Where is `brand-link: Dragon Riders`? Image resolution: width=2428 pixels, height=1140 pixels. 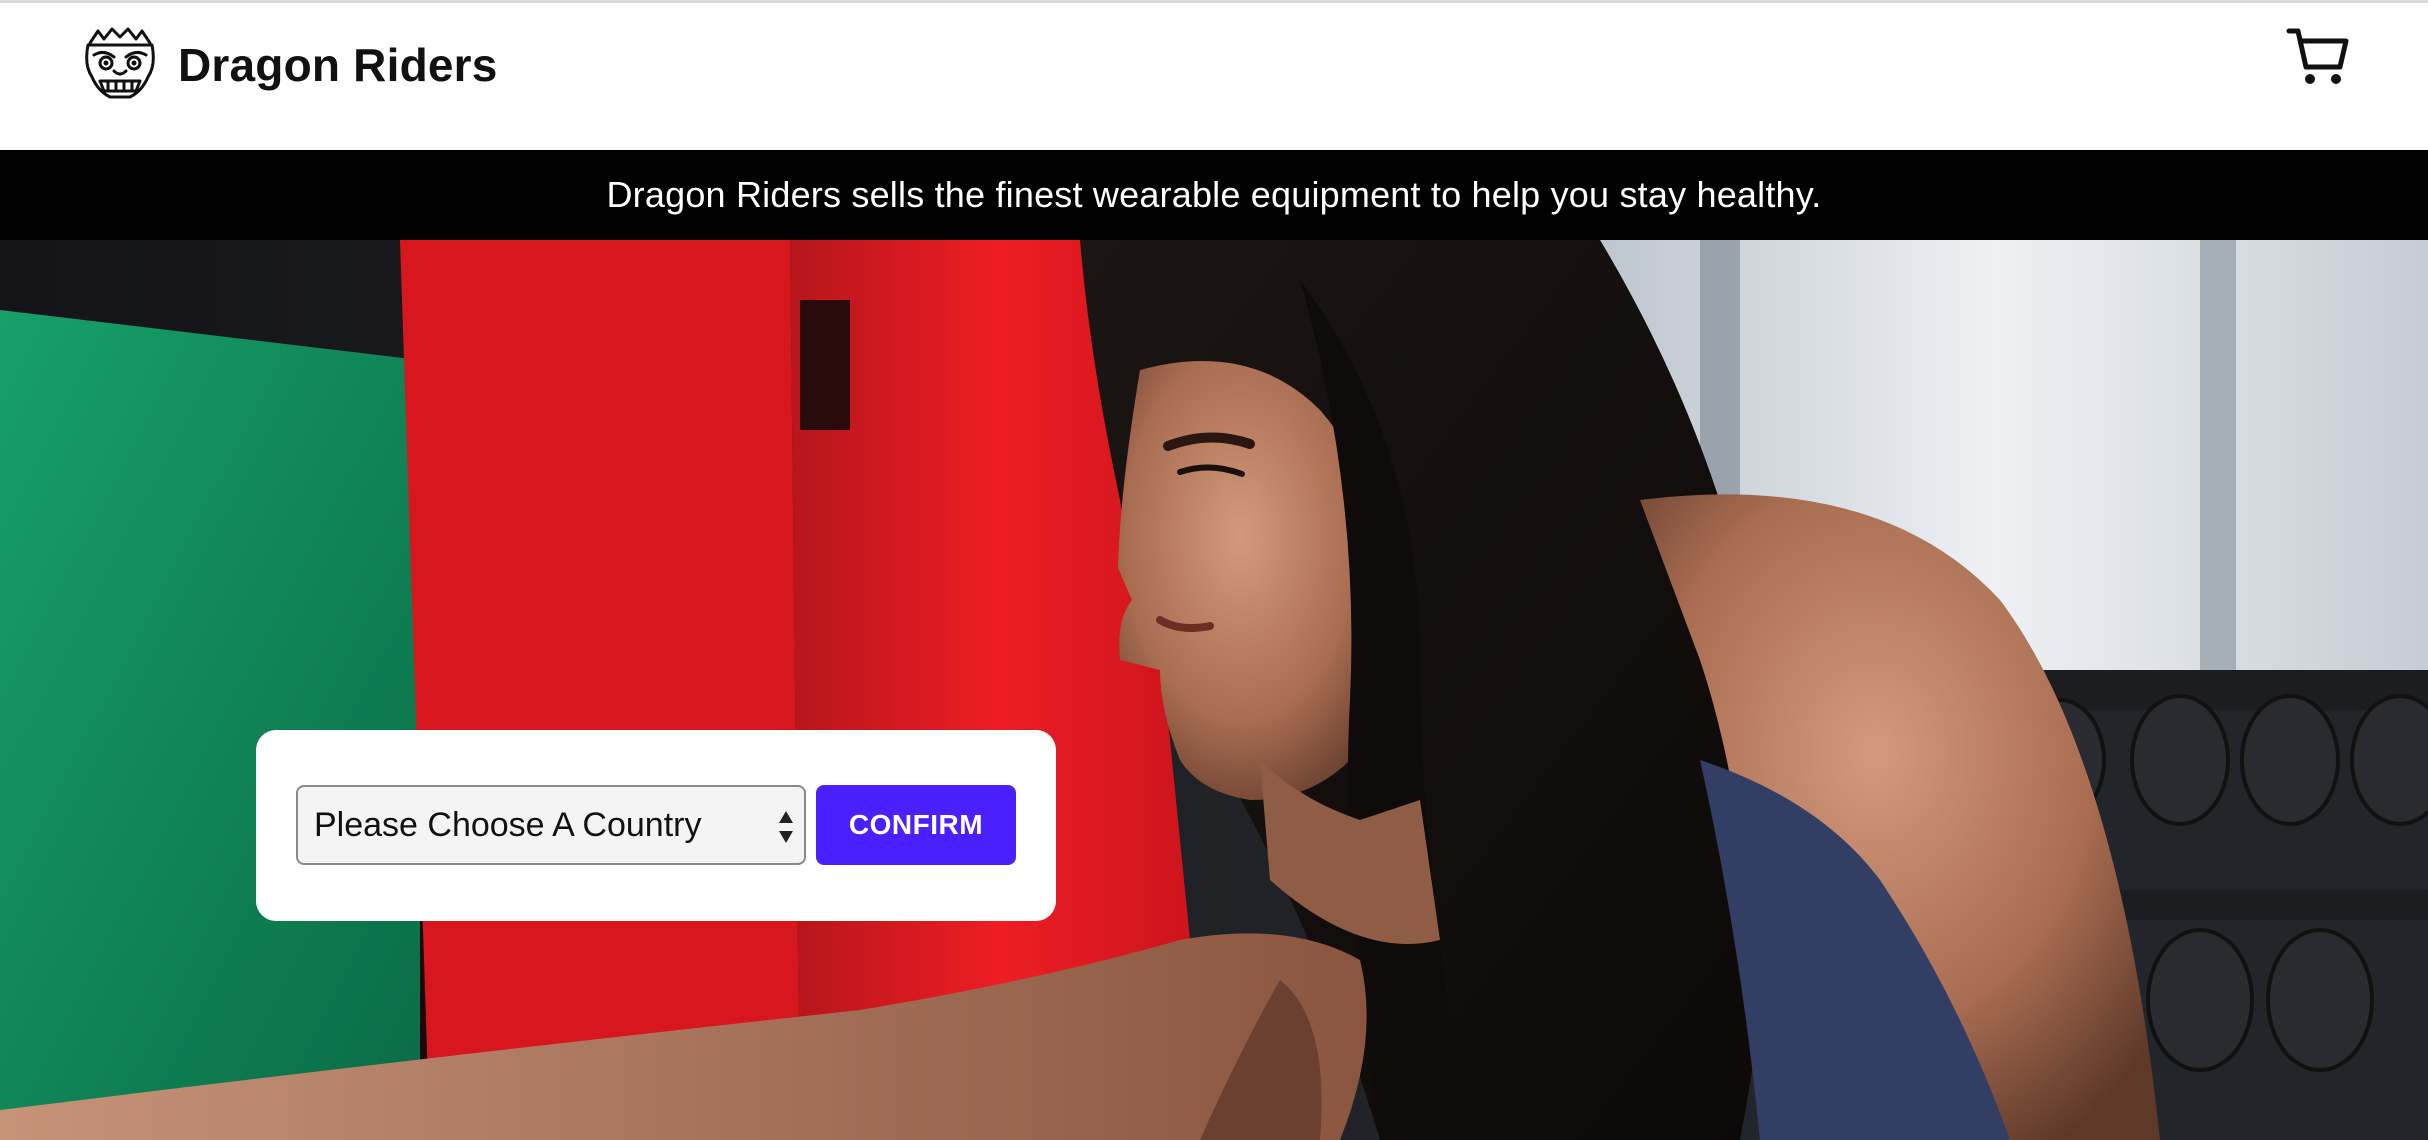 brand-link: Dragon Riders is located at coordinates (289, 65).